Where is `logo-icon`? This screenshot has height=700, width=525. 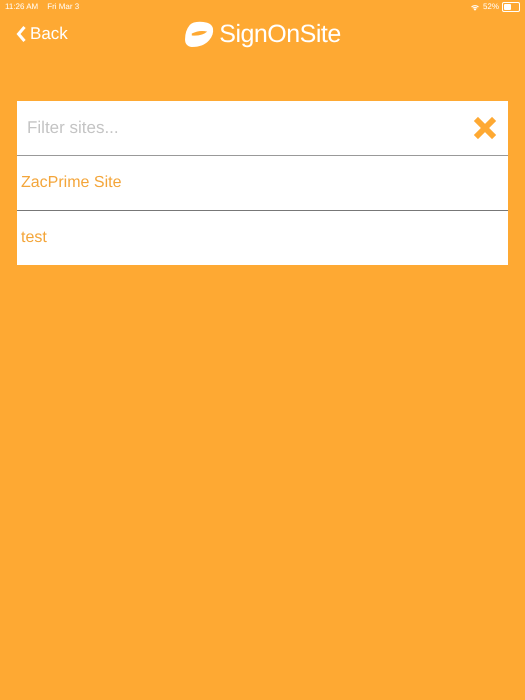 logo-icon is located at coordinates (200, 34).